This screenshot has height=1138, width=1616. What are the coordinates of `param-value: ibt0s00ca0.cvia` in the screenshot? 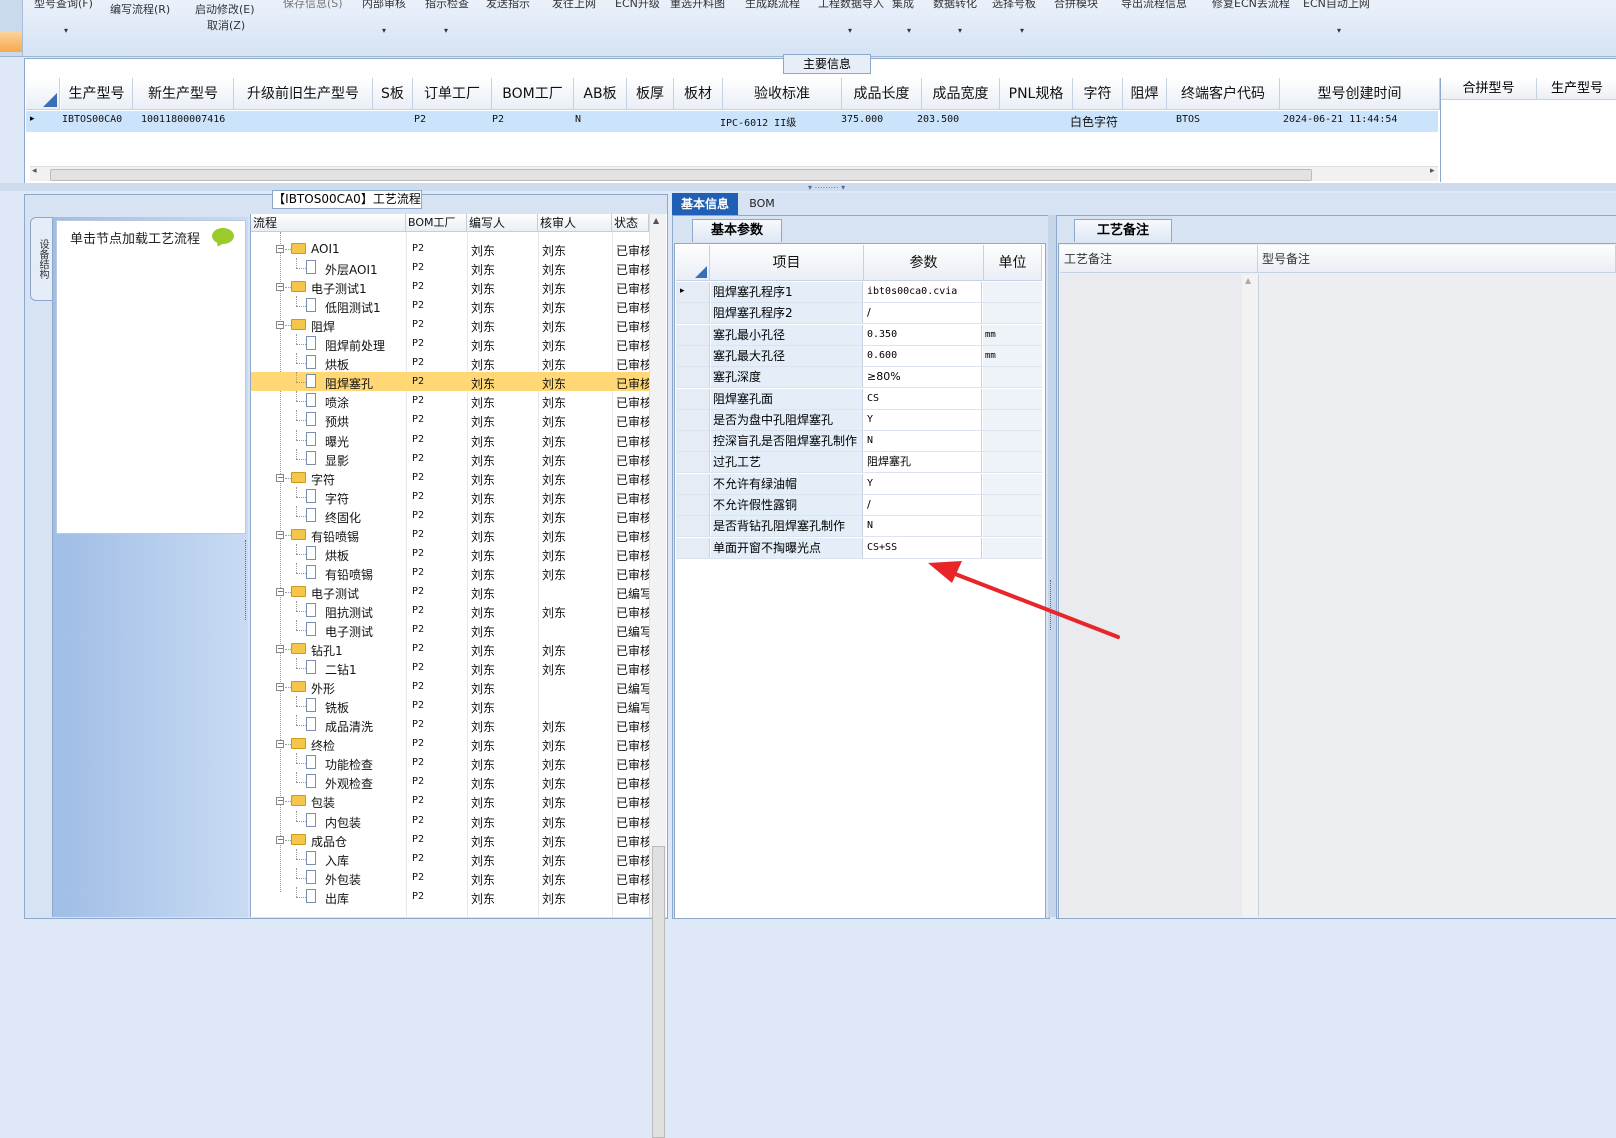 It's located at (923, 292).